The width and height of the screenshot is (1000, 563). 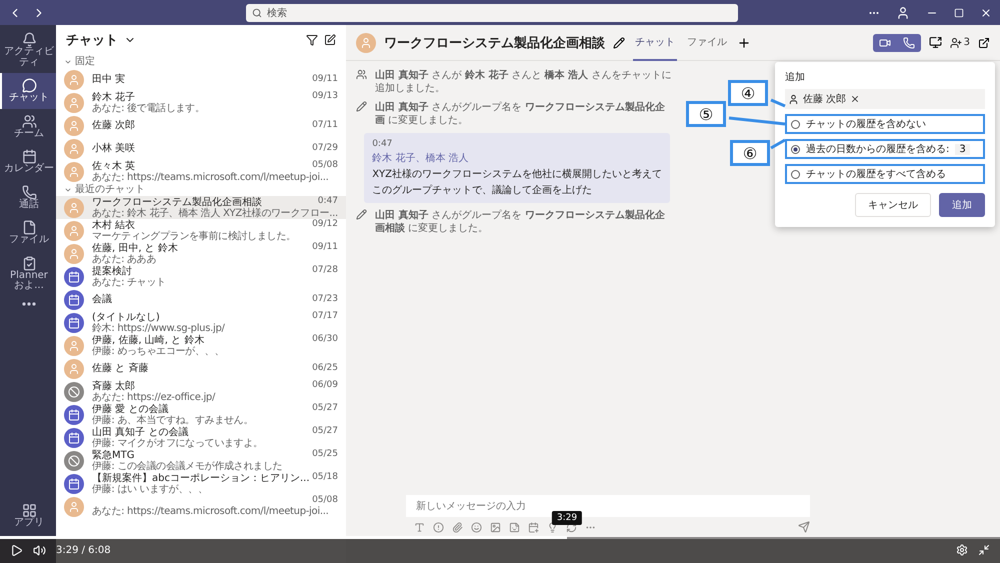 I want to click on send-icon, so click(x=804, y=527).